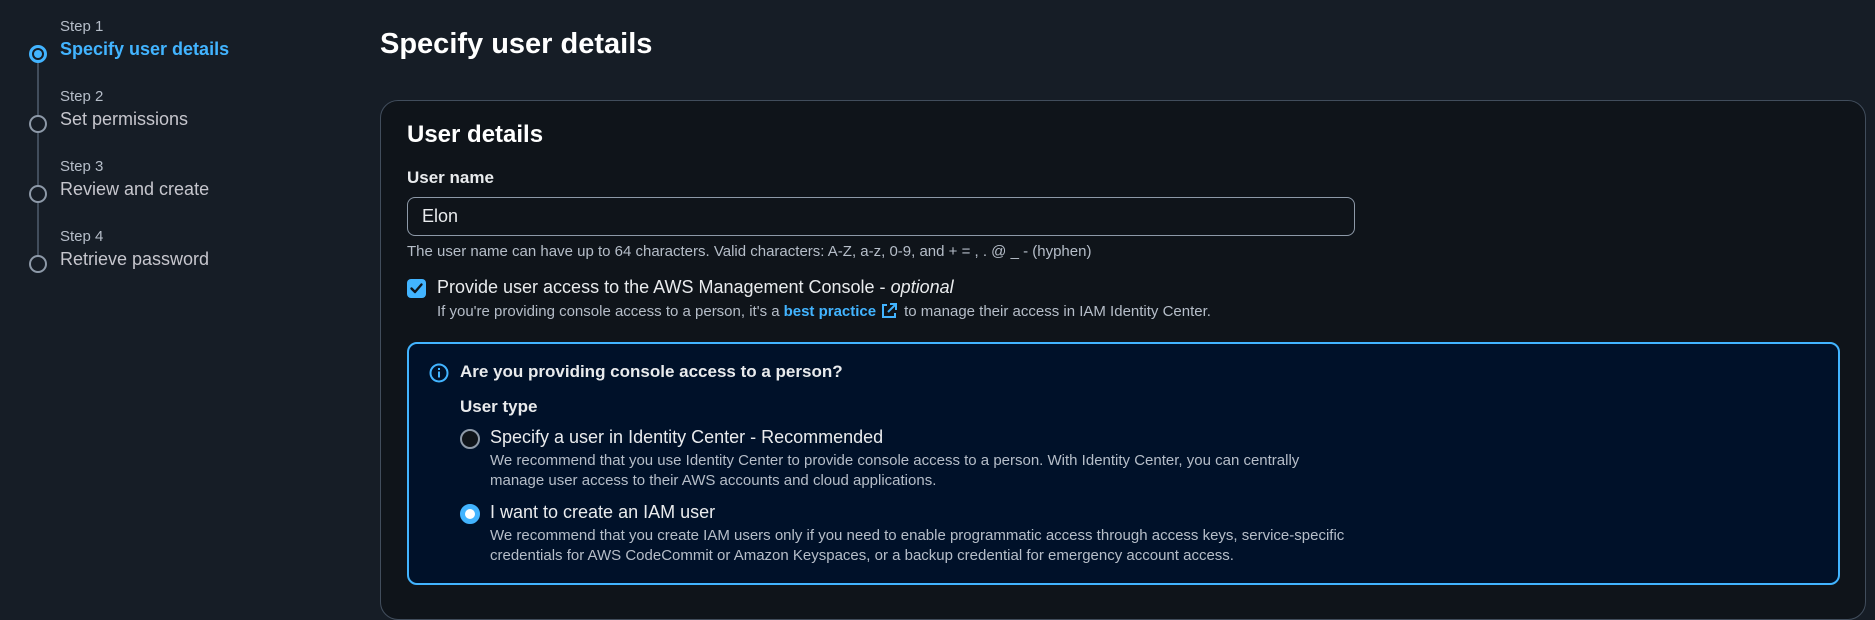 This screenshot has width=1875, height=620. What do you see at coordinates (602, 512) in the screenshot?
I see `iam-user-option-label: I want to create an IAM user` at bounding box center [602, 512].